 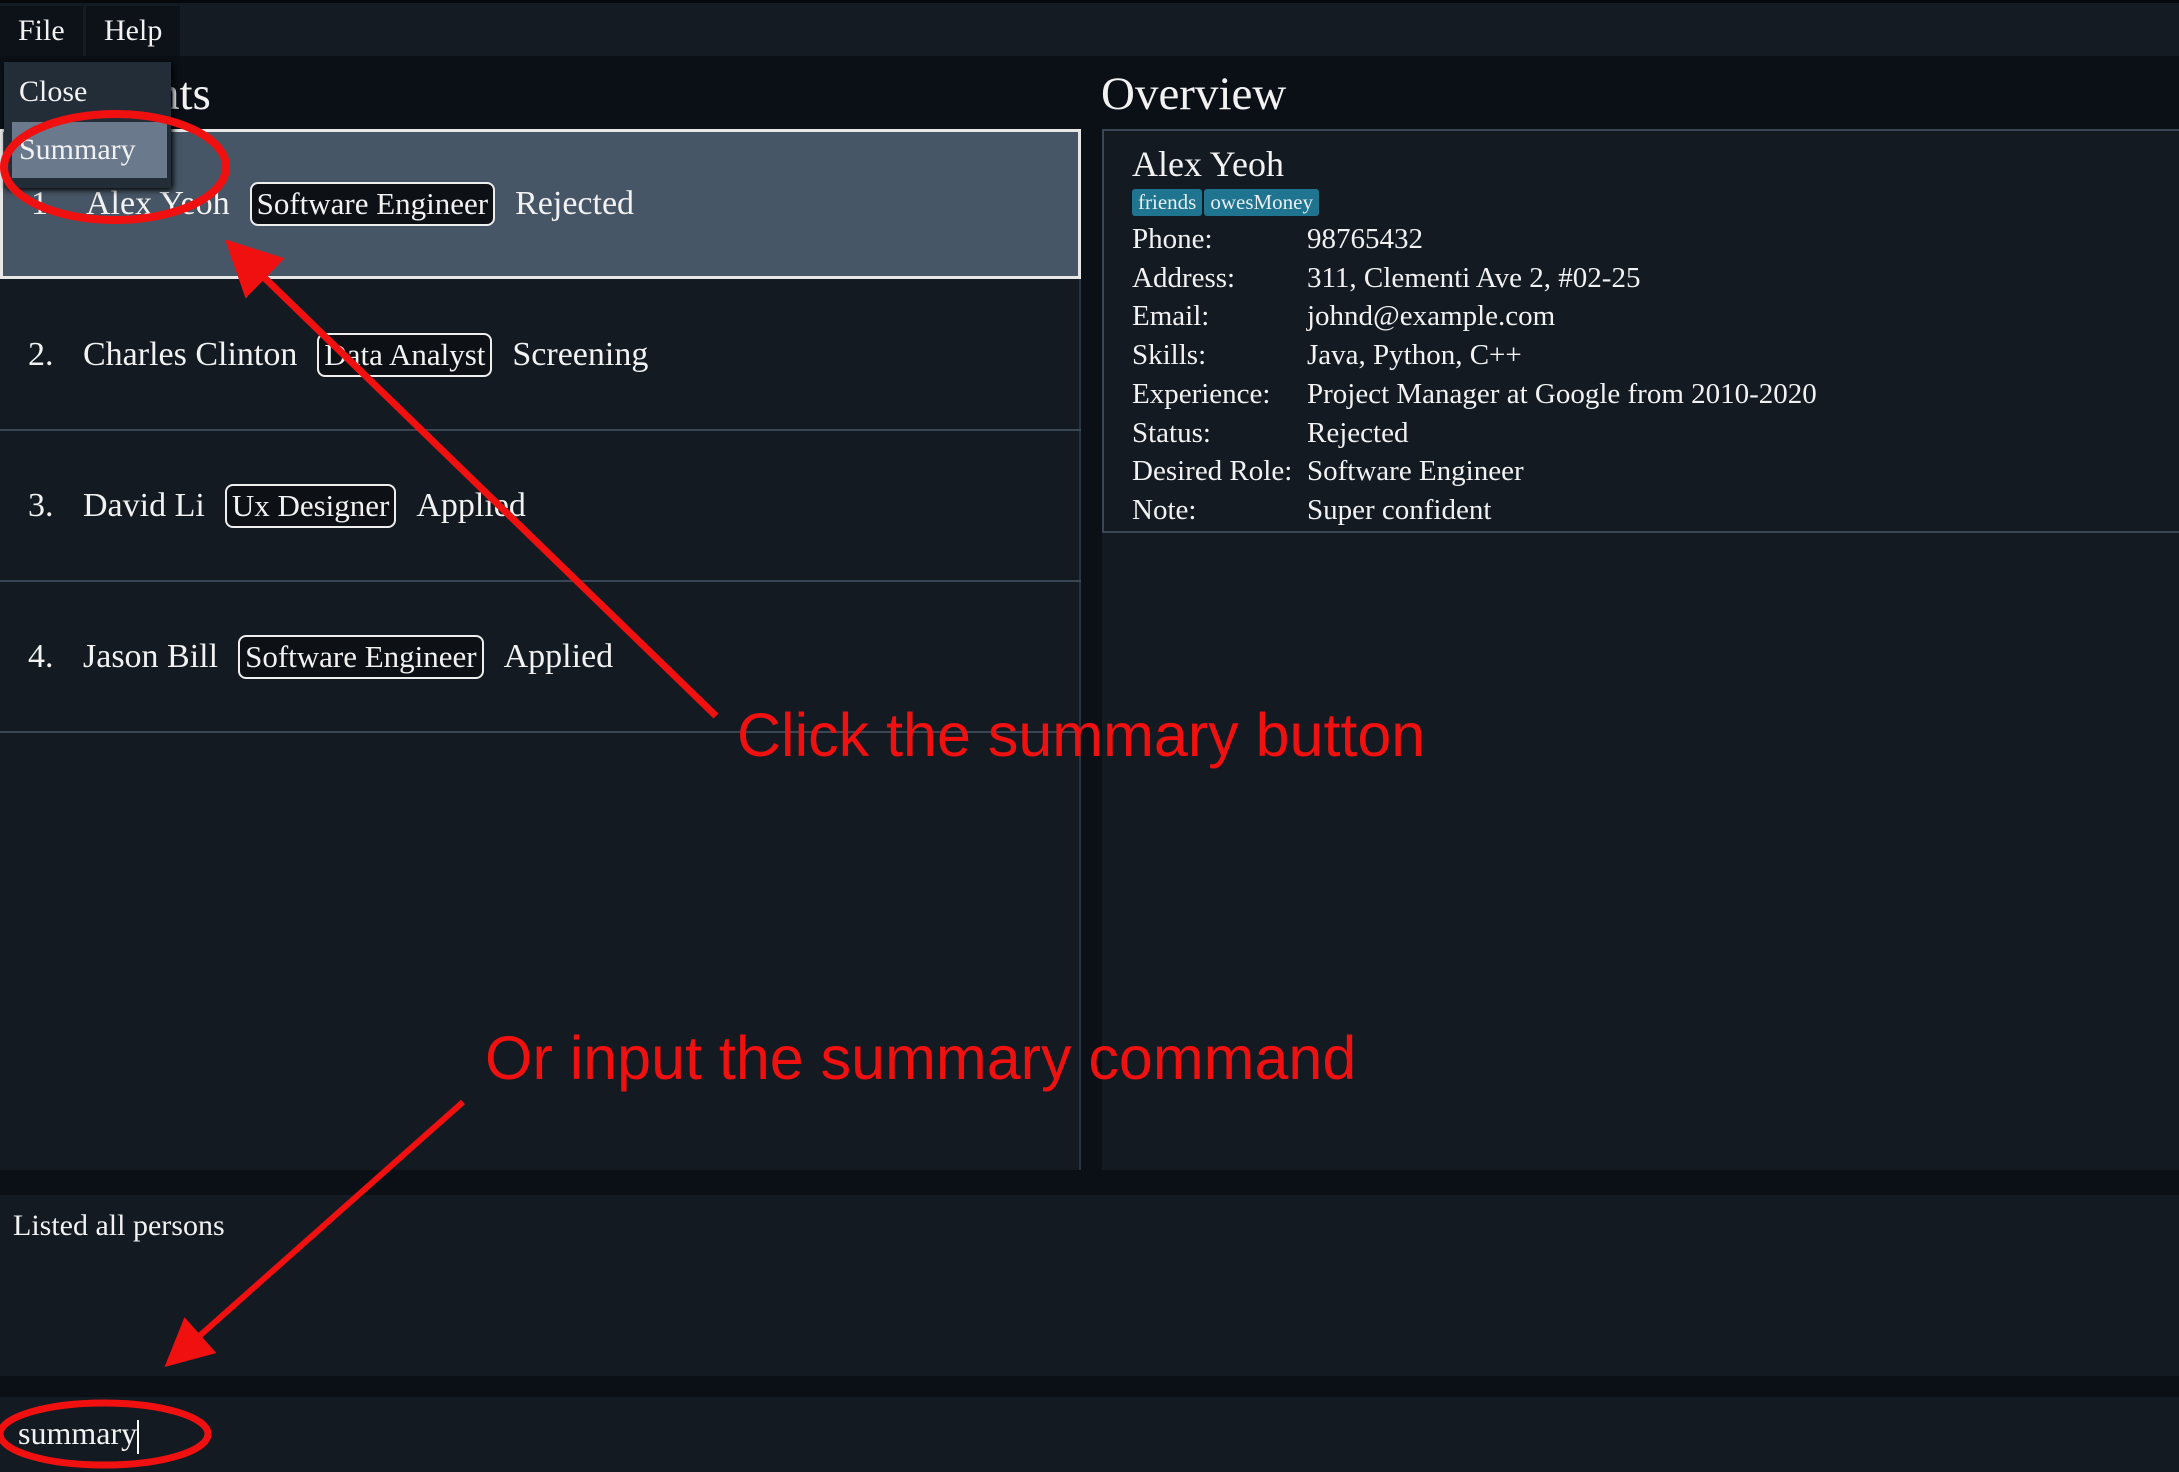 What do you see at coordinates (1081, 735) in the screenshot?
I see `annotation-text: Click the summary button` at bounding box center [1081, 735].